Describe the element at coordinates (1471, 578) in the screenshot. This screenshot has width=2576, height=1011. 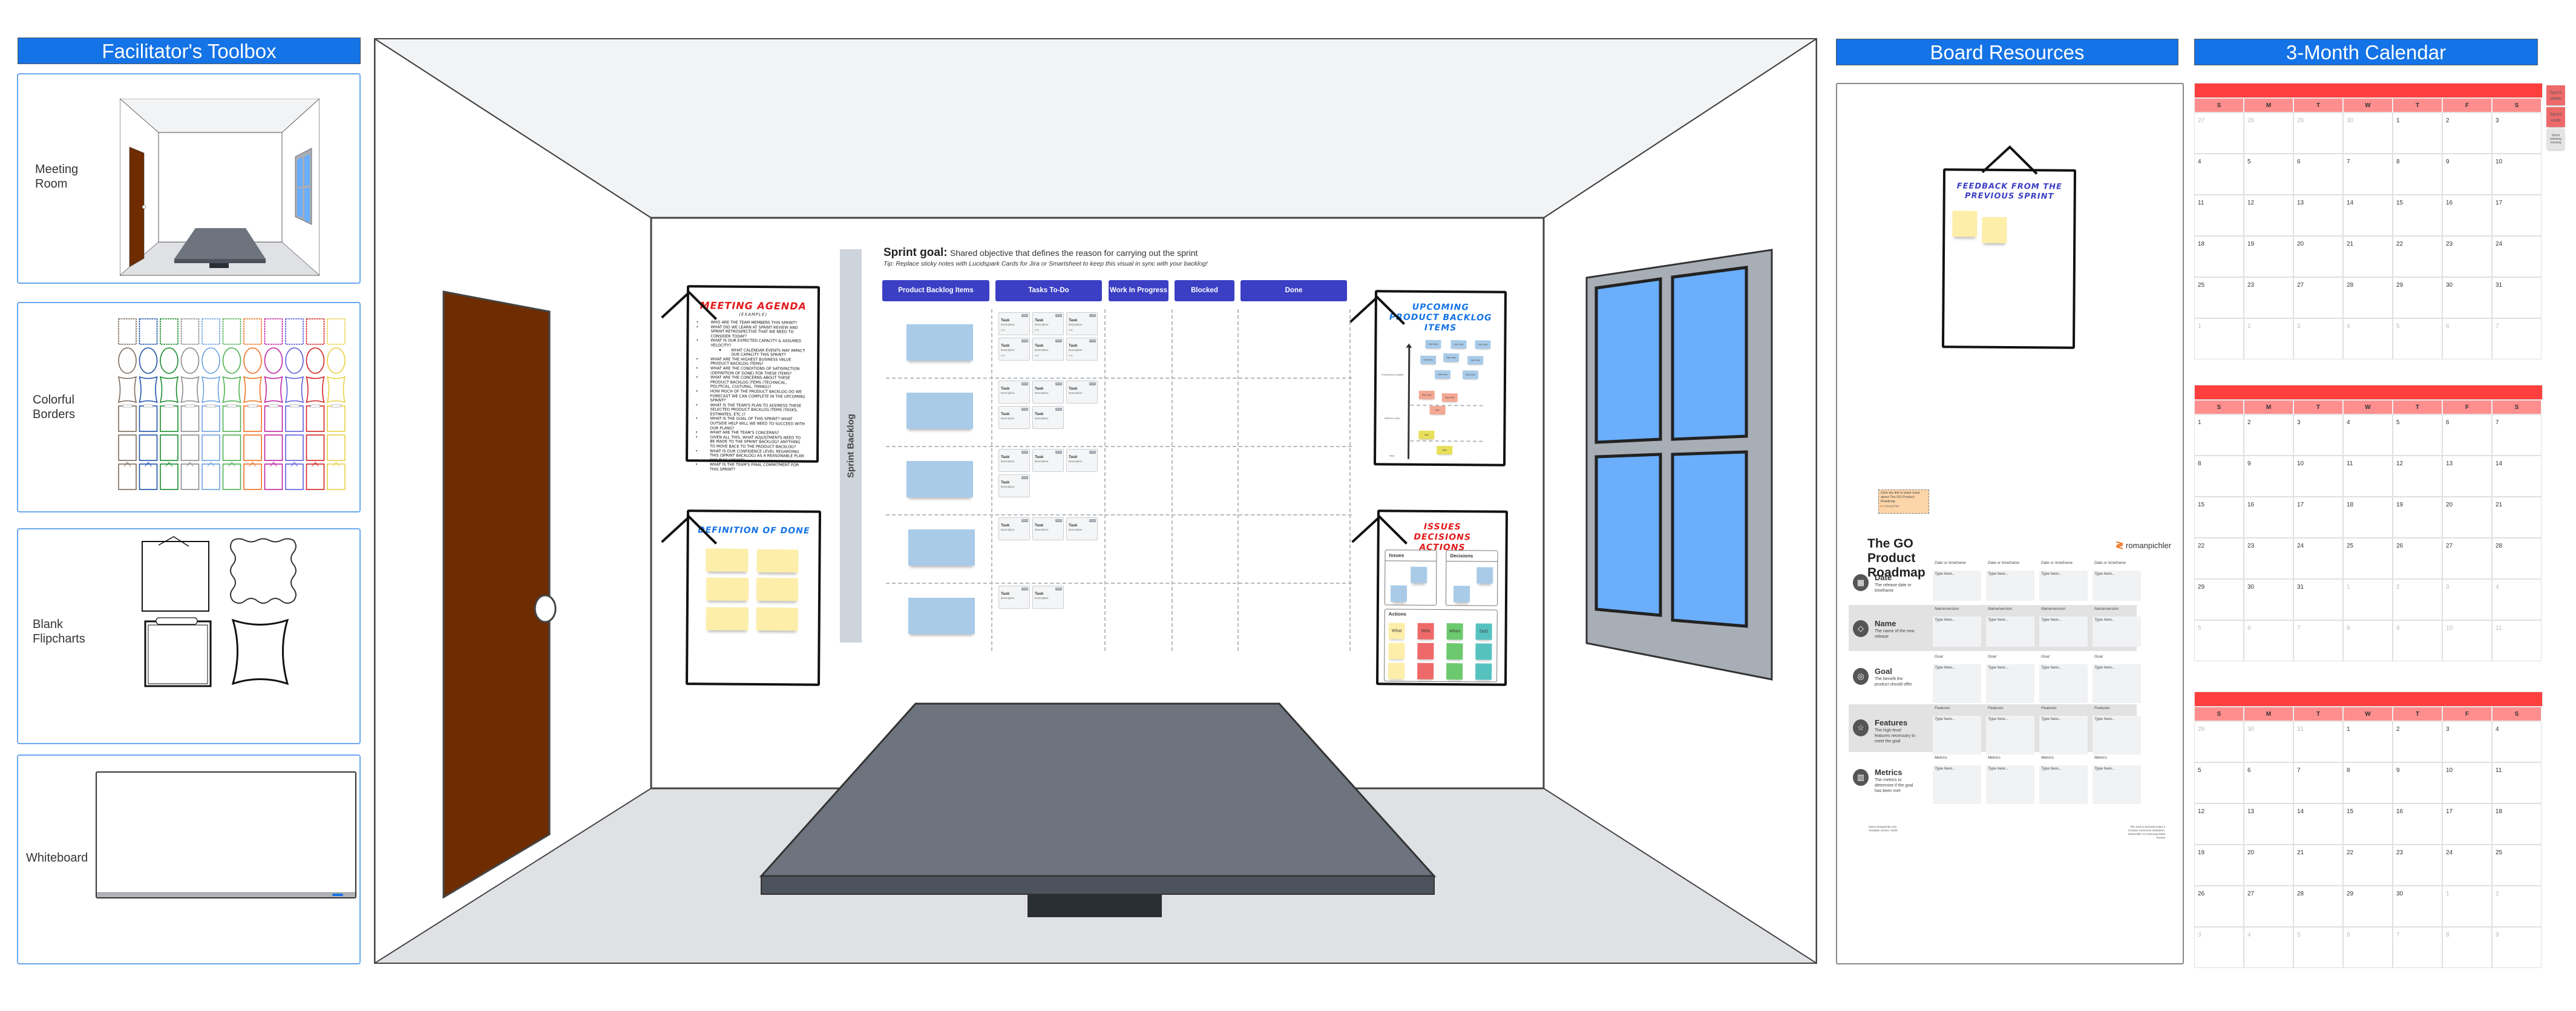
I see `decisions-box: Decisions` at that location.